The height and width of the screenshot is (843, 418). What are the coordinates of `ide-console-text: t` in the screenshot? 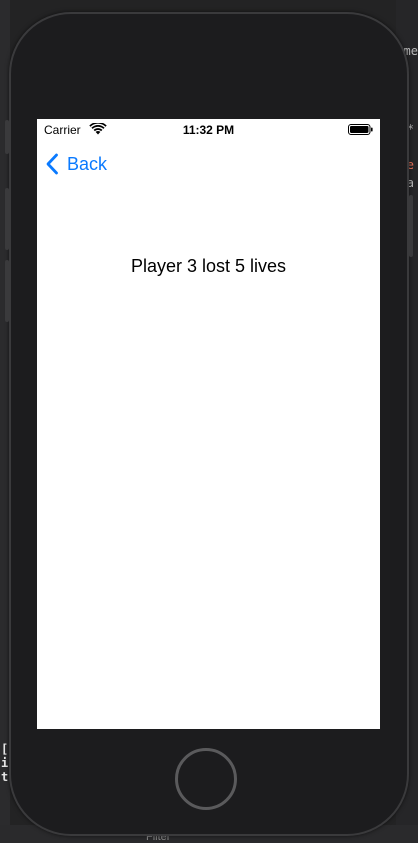 It's located at (5, 777).